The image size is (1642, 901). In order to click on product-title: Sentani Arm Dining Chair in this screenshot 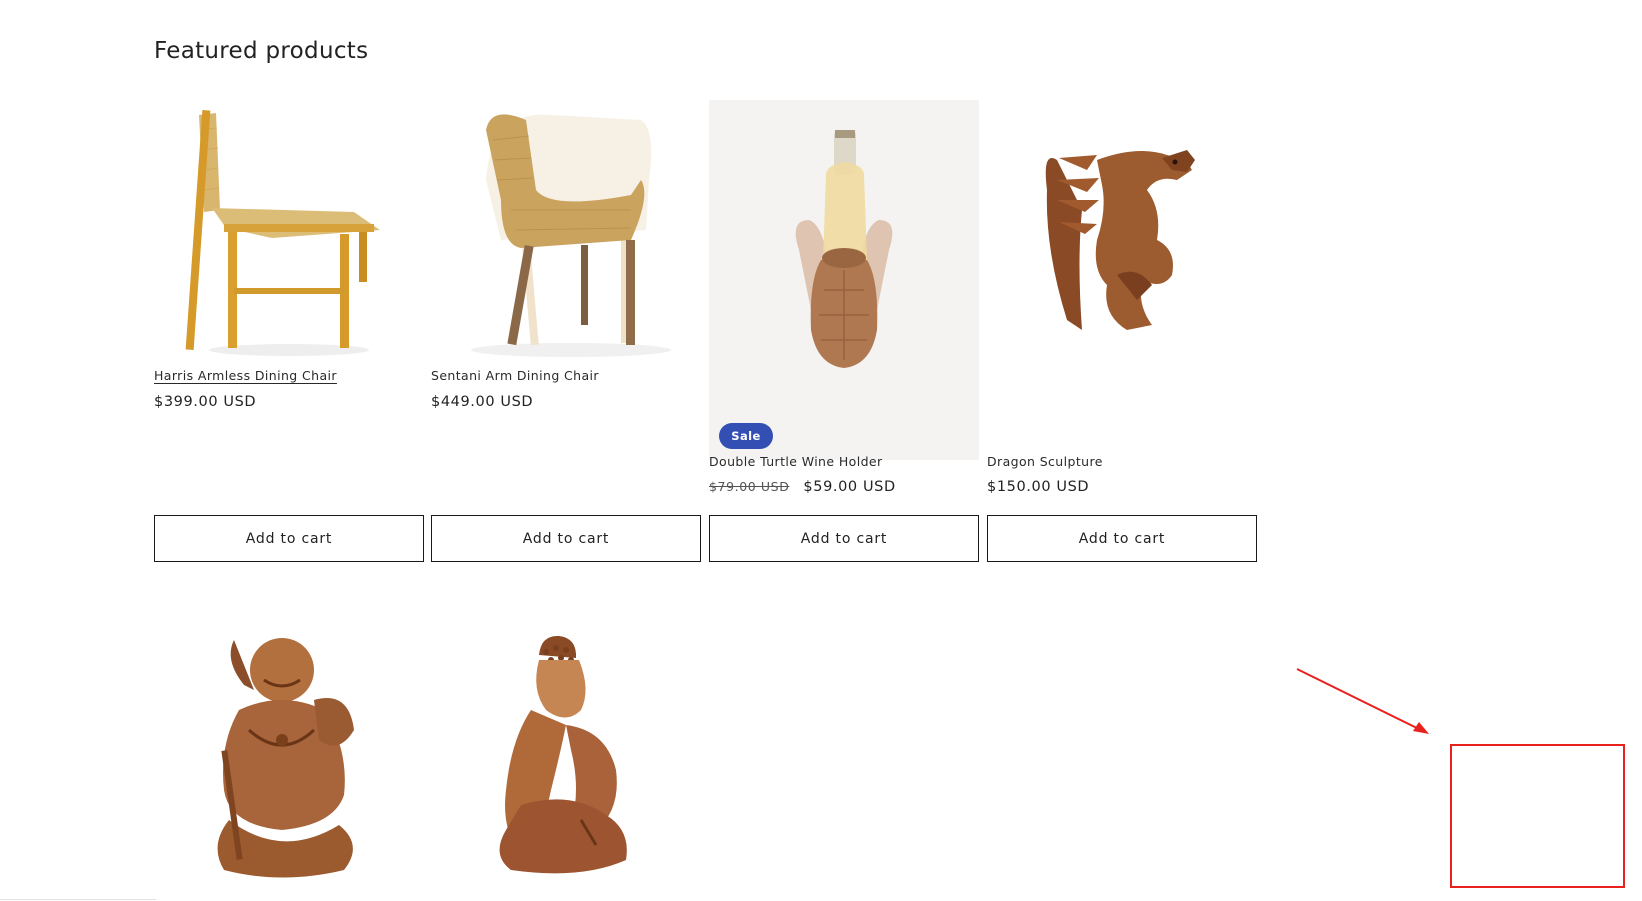, I will do `click(515, 375)`.